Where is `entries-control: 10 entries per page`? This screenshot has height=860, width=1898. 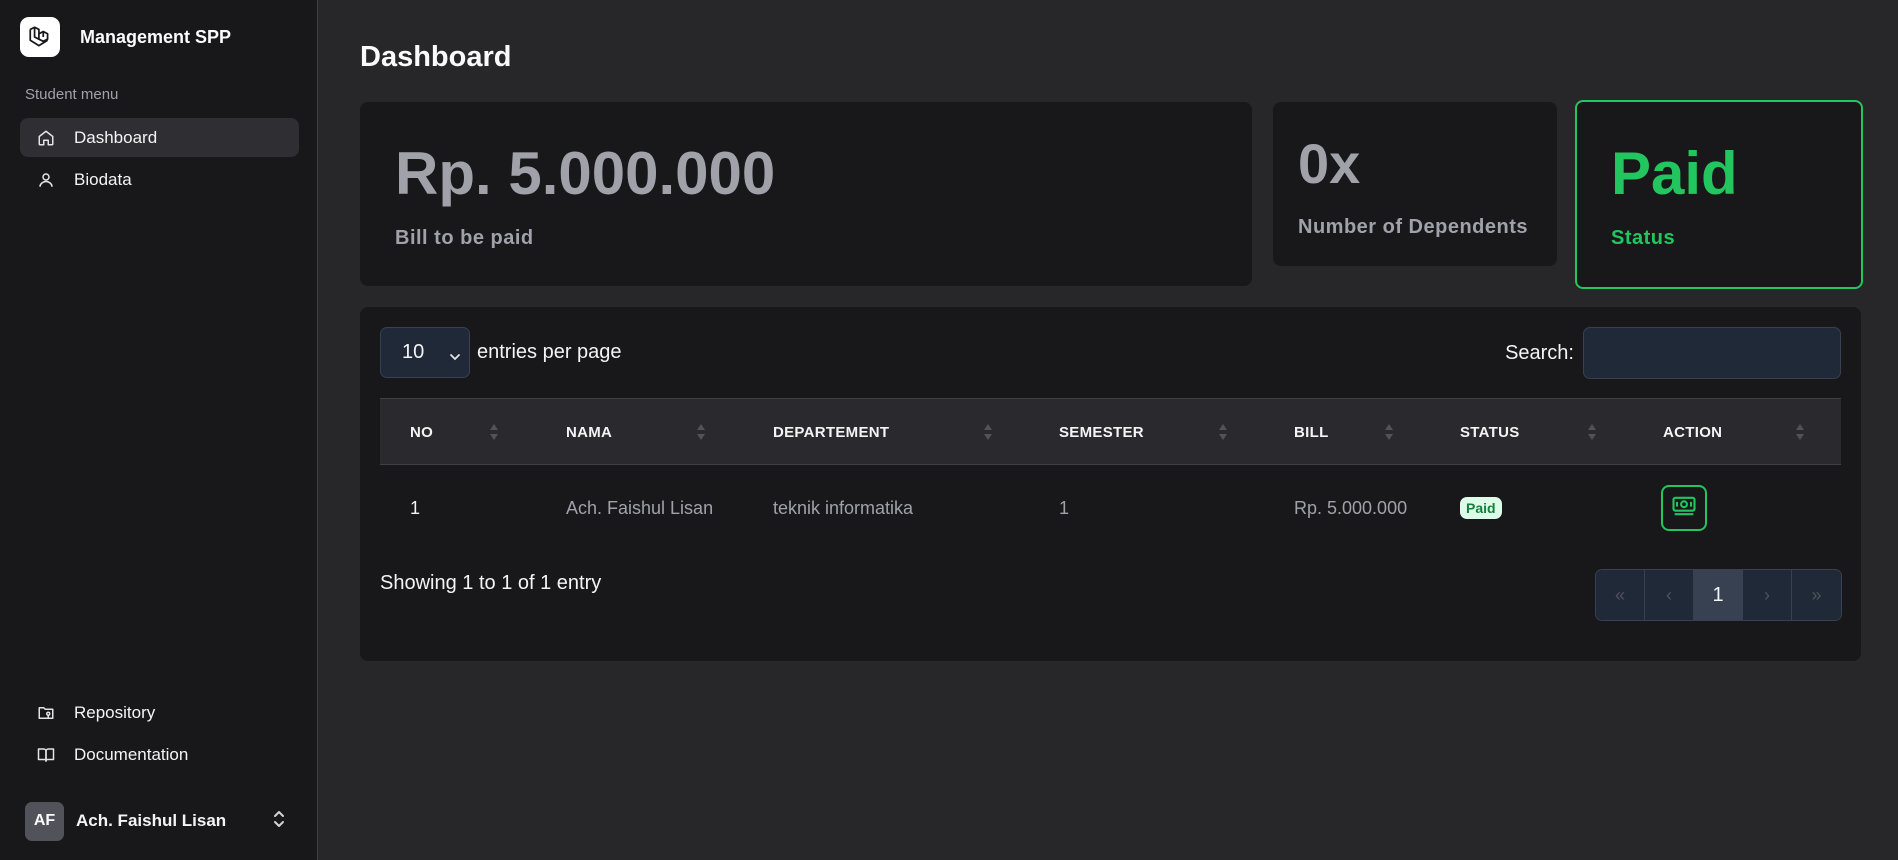 entries-control: 10 entries per page is located at coordinates (501, 352).